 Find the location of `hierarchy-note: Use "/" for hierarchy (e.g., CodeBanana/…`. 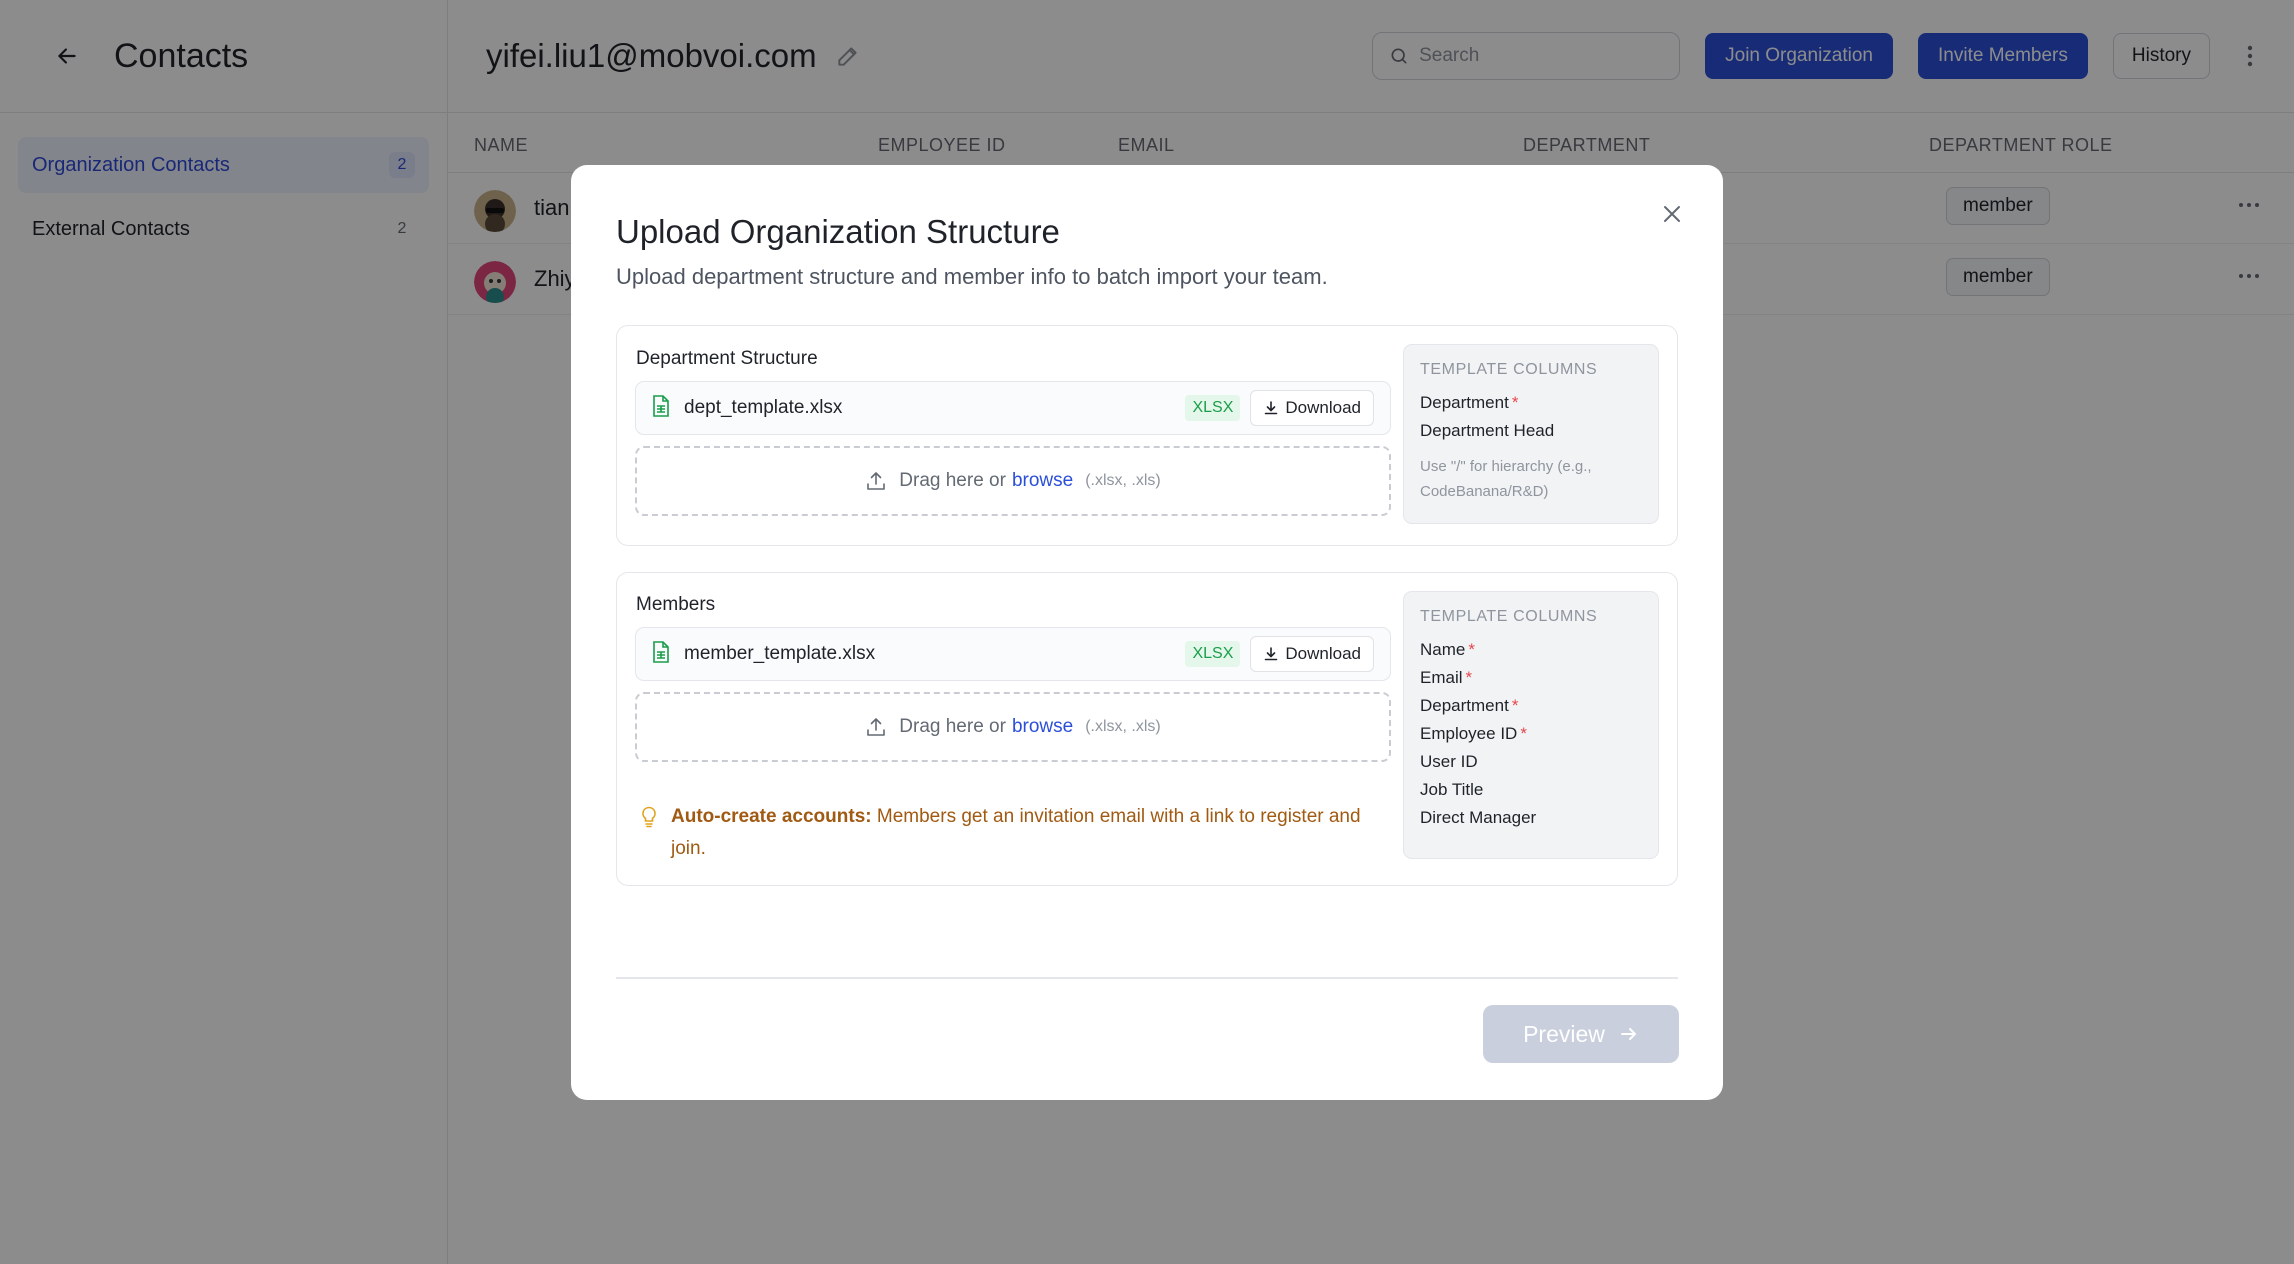

hierarchy-note: Use "/" for hierarchy (e.g., CodeBanana/… is located at coordinates (1506, 479).